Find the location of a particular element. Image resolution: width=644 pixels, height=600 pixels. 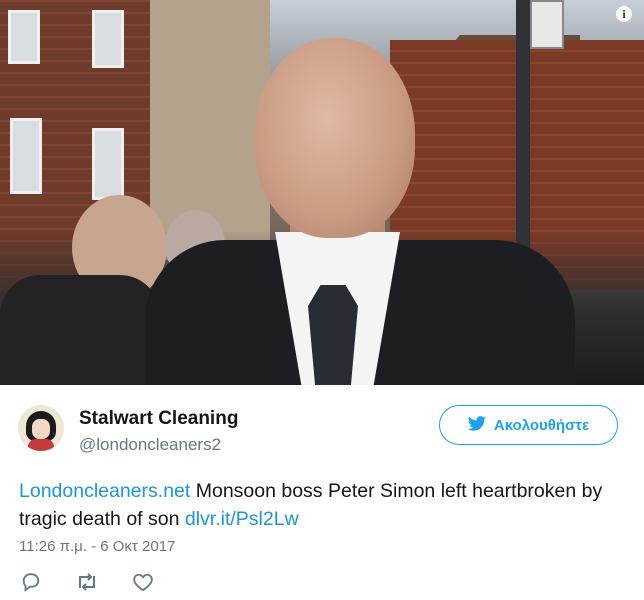

info-icon: i is located at coordinates (624, 14).